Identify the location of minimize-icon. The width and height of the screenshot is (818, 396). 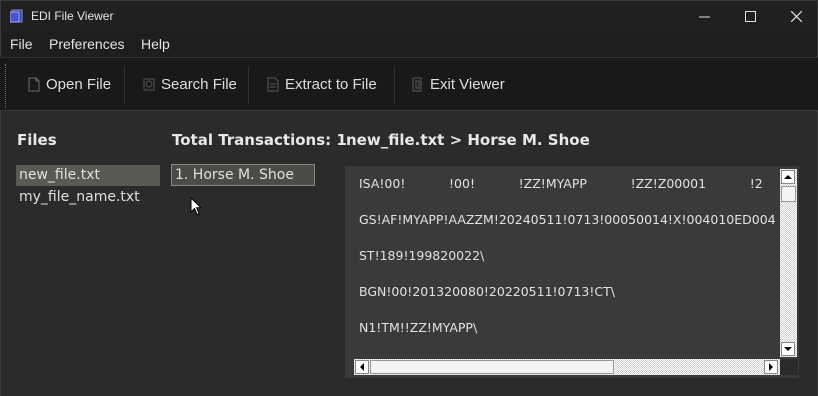
(704, 17).